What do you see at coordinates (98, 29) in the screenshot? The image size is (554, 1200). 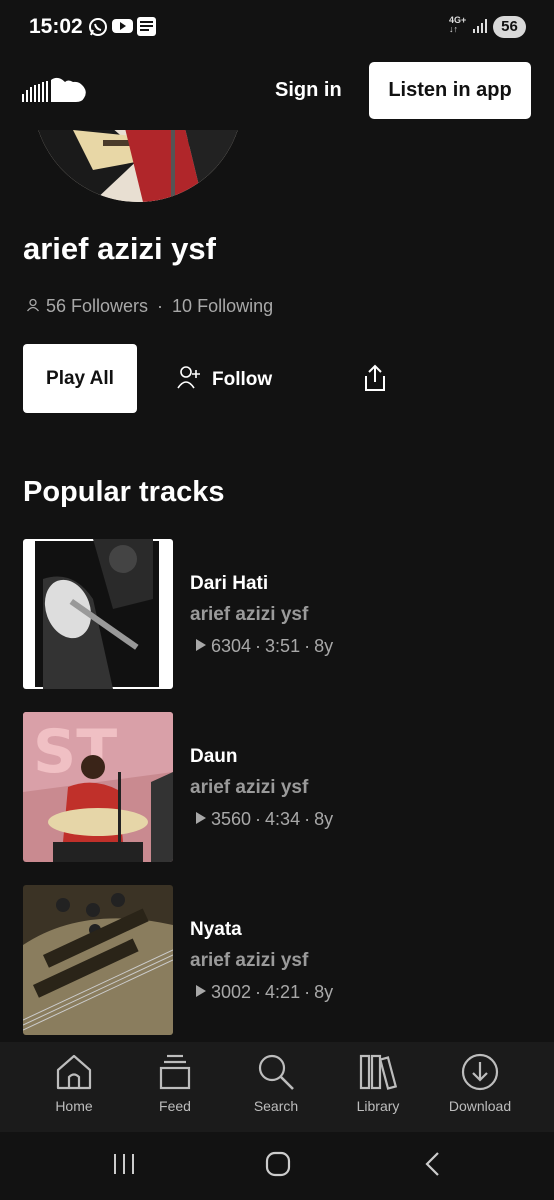 I see `whatsapp-icon` at bounding box center [98, 29].